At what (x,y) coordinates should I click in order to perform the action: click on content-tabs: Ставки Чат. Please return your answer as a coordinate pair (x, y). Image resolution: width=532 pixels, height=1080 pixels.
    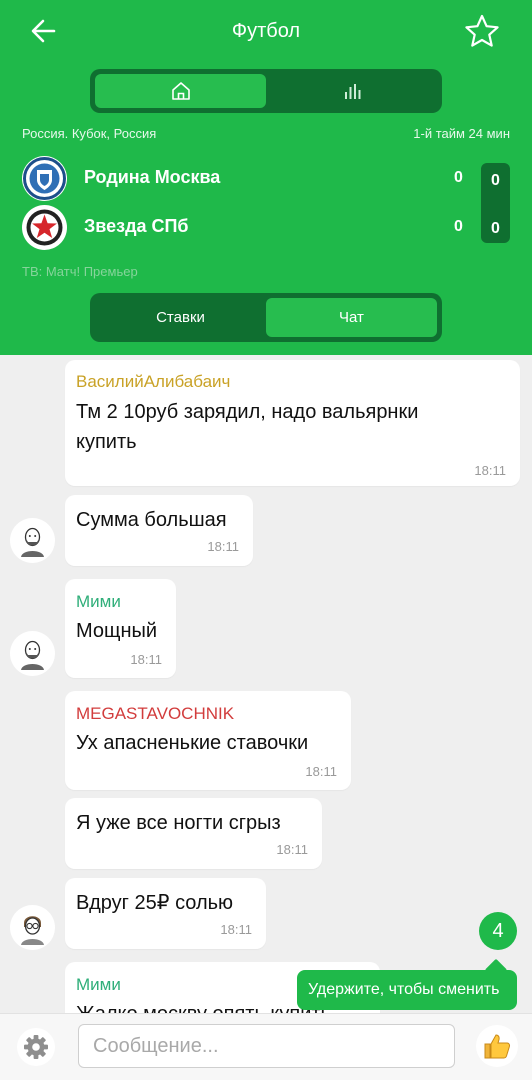
    Looking at the image, I should click on (266, 317).